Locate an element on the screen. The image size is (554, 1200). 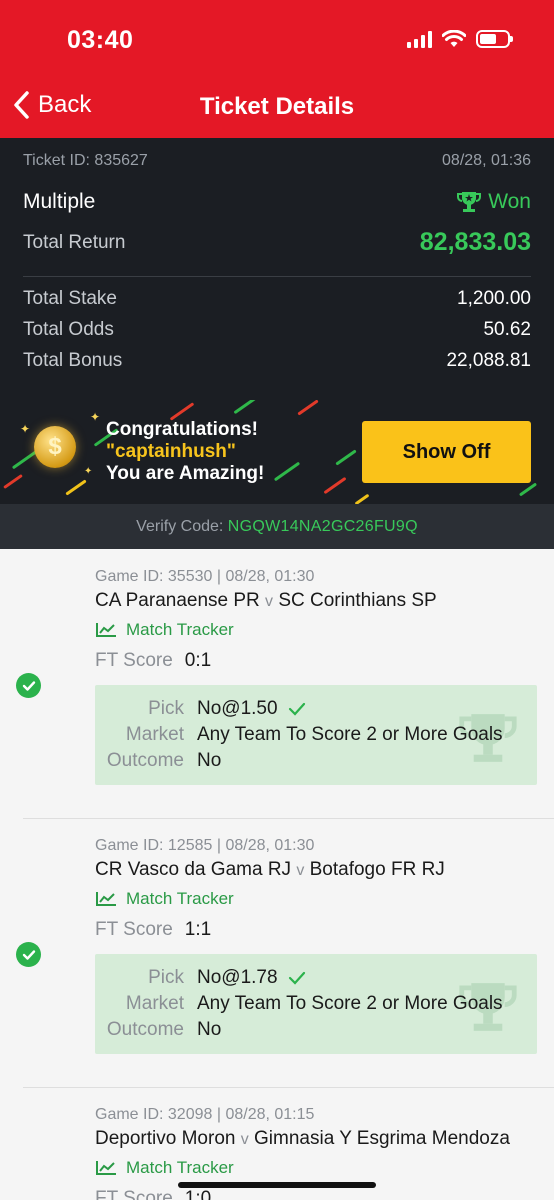
congrats-line1: Congratulations! is located at coordinates (182, 429).